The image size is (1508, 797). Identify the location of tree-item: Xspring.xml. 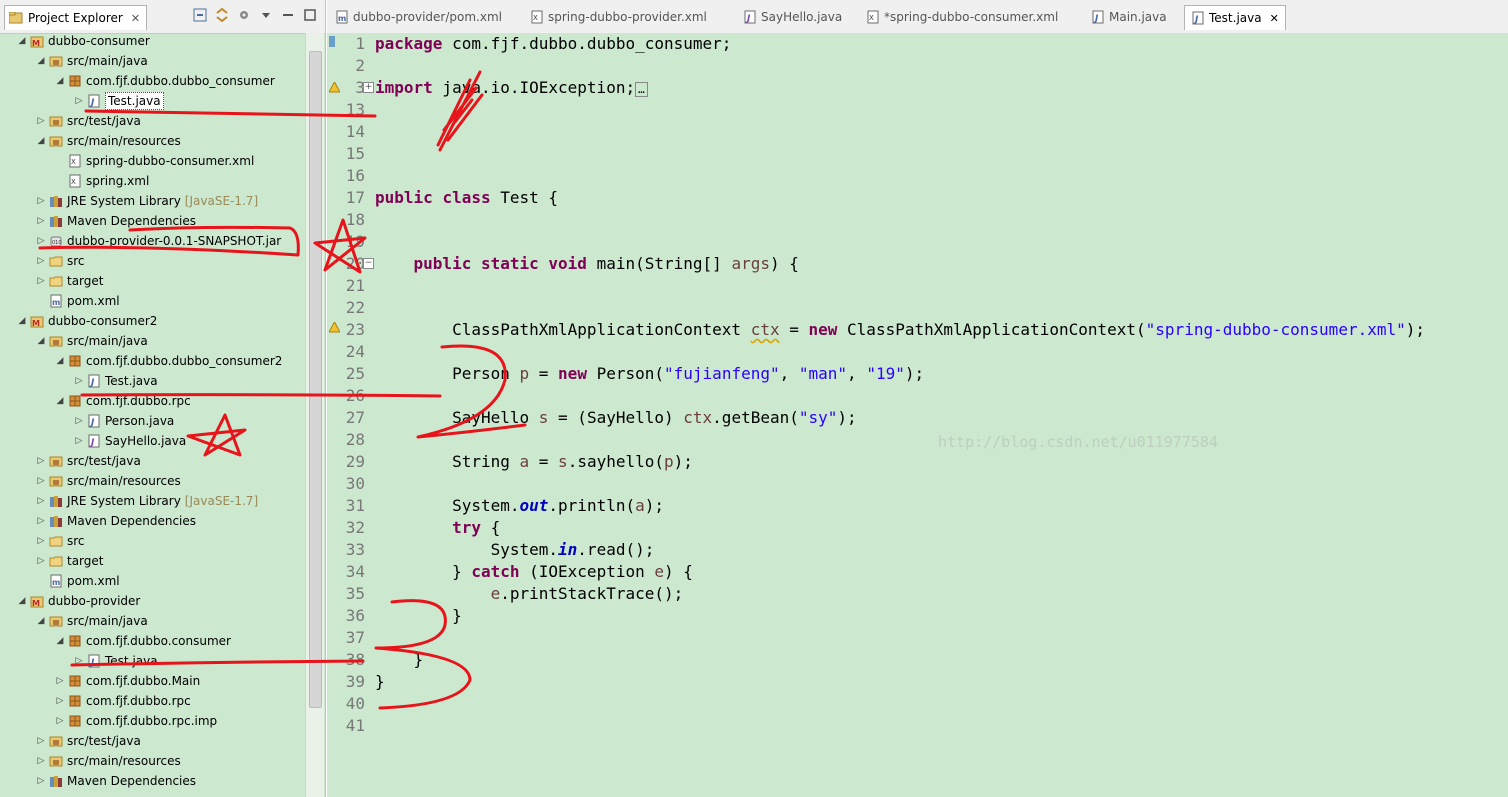
(101, 181).